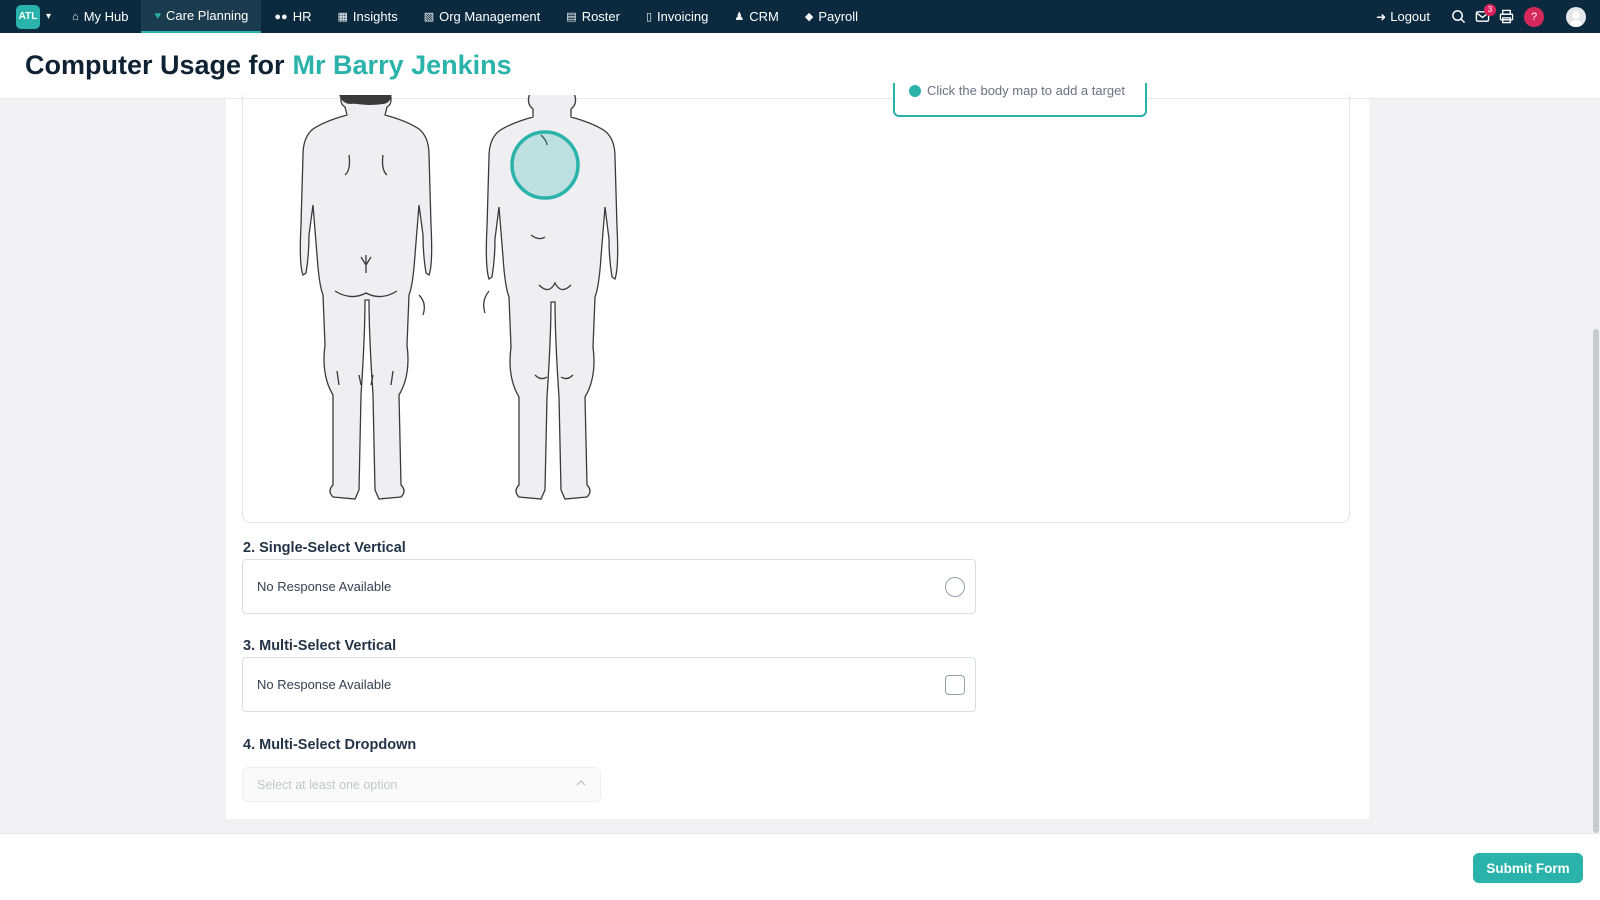 Image resolution: width=1600 pixels, height=900 pixels. What do you see at coordinates (800, 866) in the screenshot?
I see `form-footer: Submit Form` at bounding box center [800, 866].